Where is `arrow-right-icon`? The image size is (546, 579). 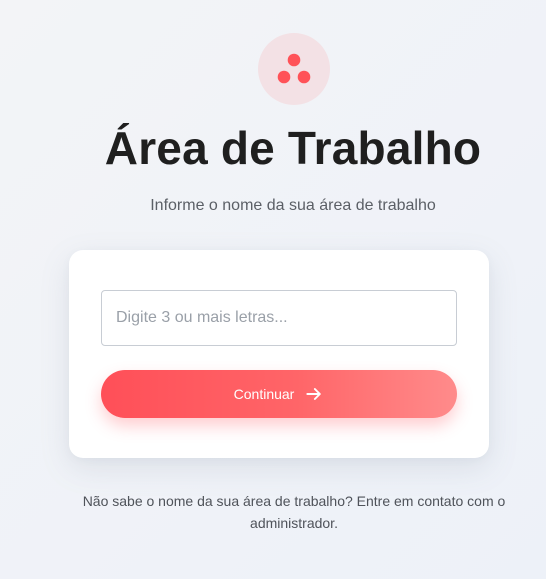 arrow-right-icon is located at coordinates (314, 394).